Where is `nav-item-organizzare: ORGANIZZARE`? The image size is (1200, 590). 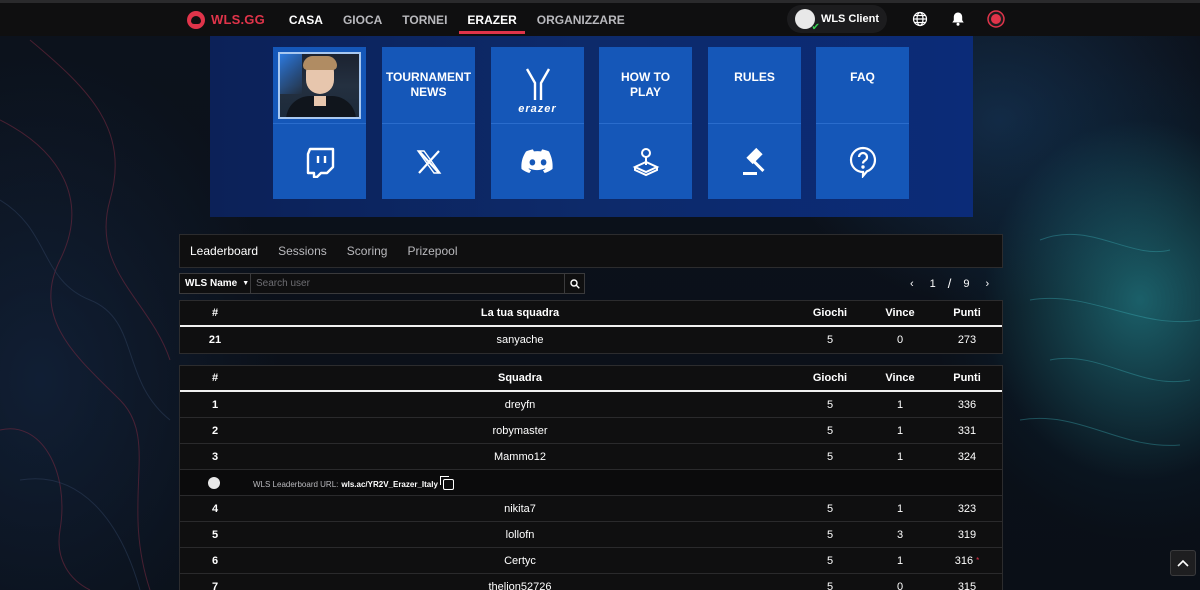 nav-item-organizzare: ORGANIZZARE is located at coordinates (581, 19).